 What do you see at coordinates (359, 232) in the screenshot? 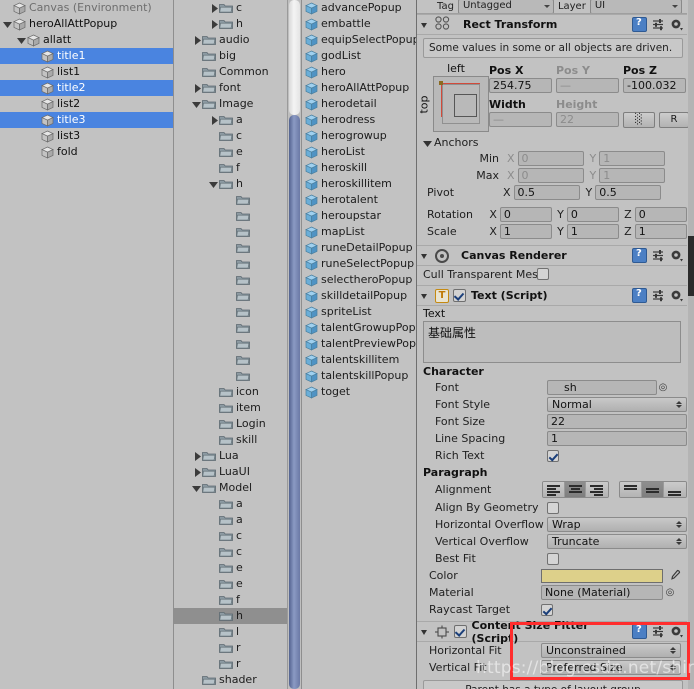
I see `asset-list-item: mapList` at bounding box center [359, 232].